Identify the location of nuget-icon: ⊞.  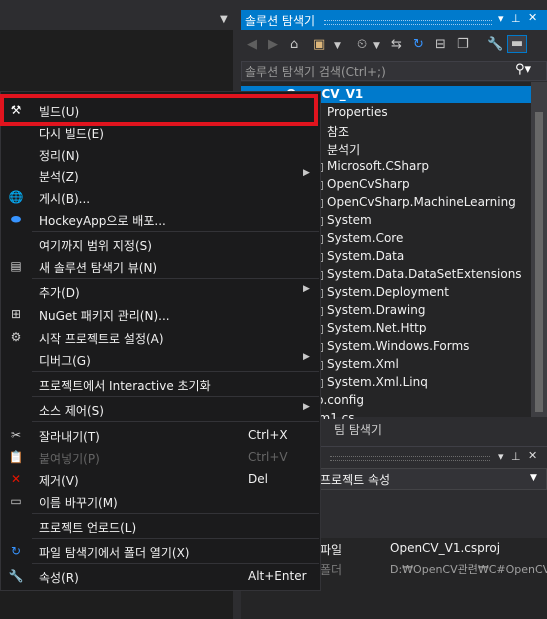
(16, 314).